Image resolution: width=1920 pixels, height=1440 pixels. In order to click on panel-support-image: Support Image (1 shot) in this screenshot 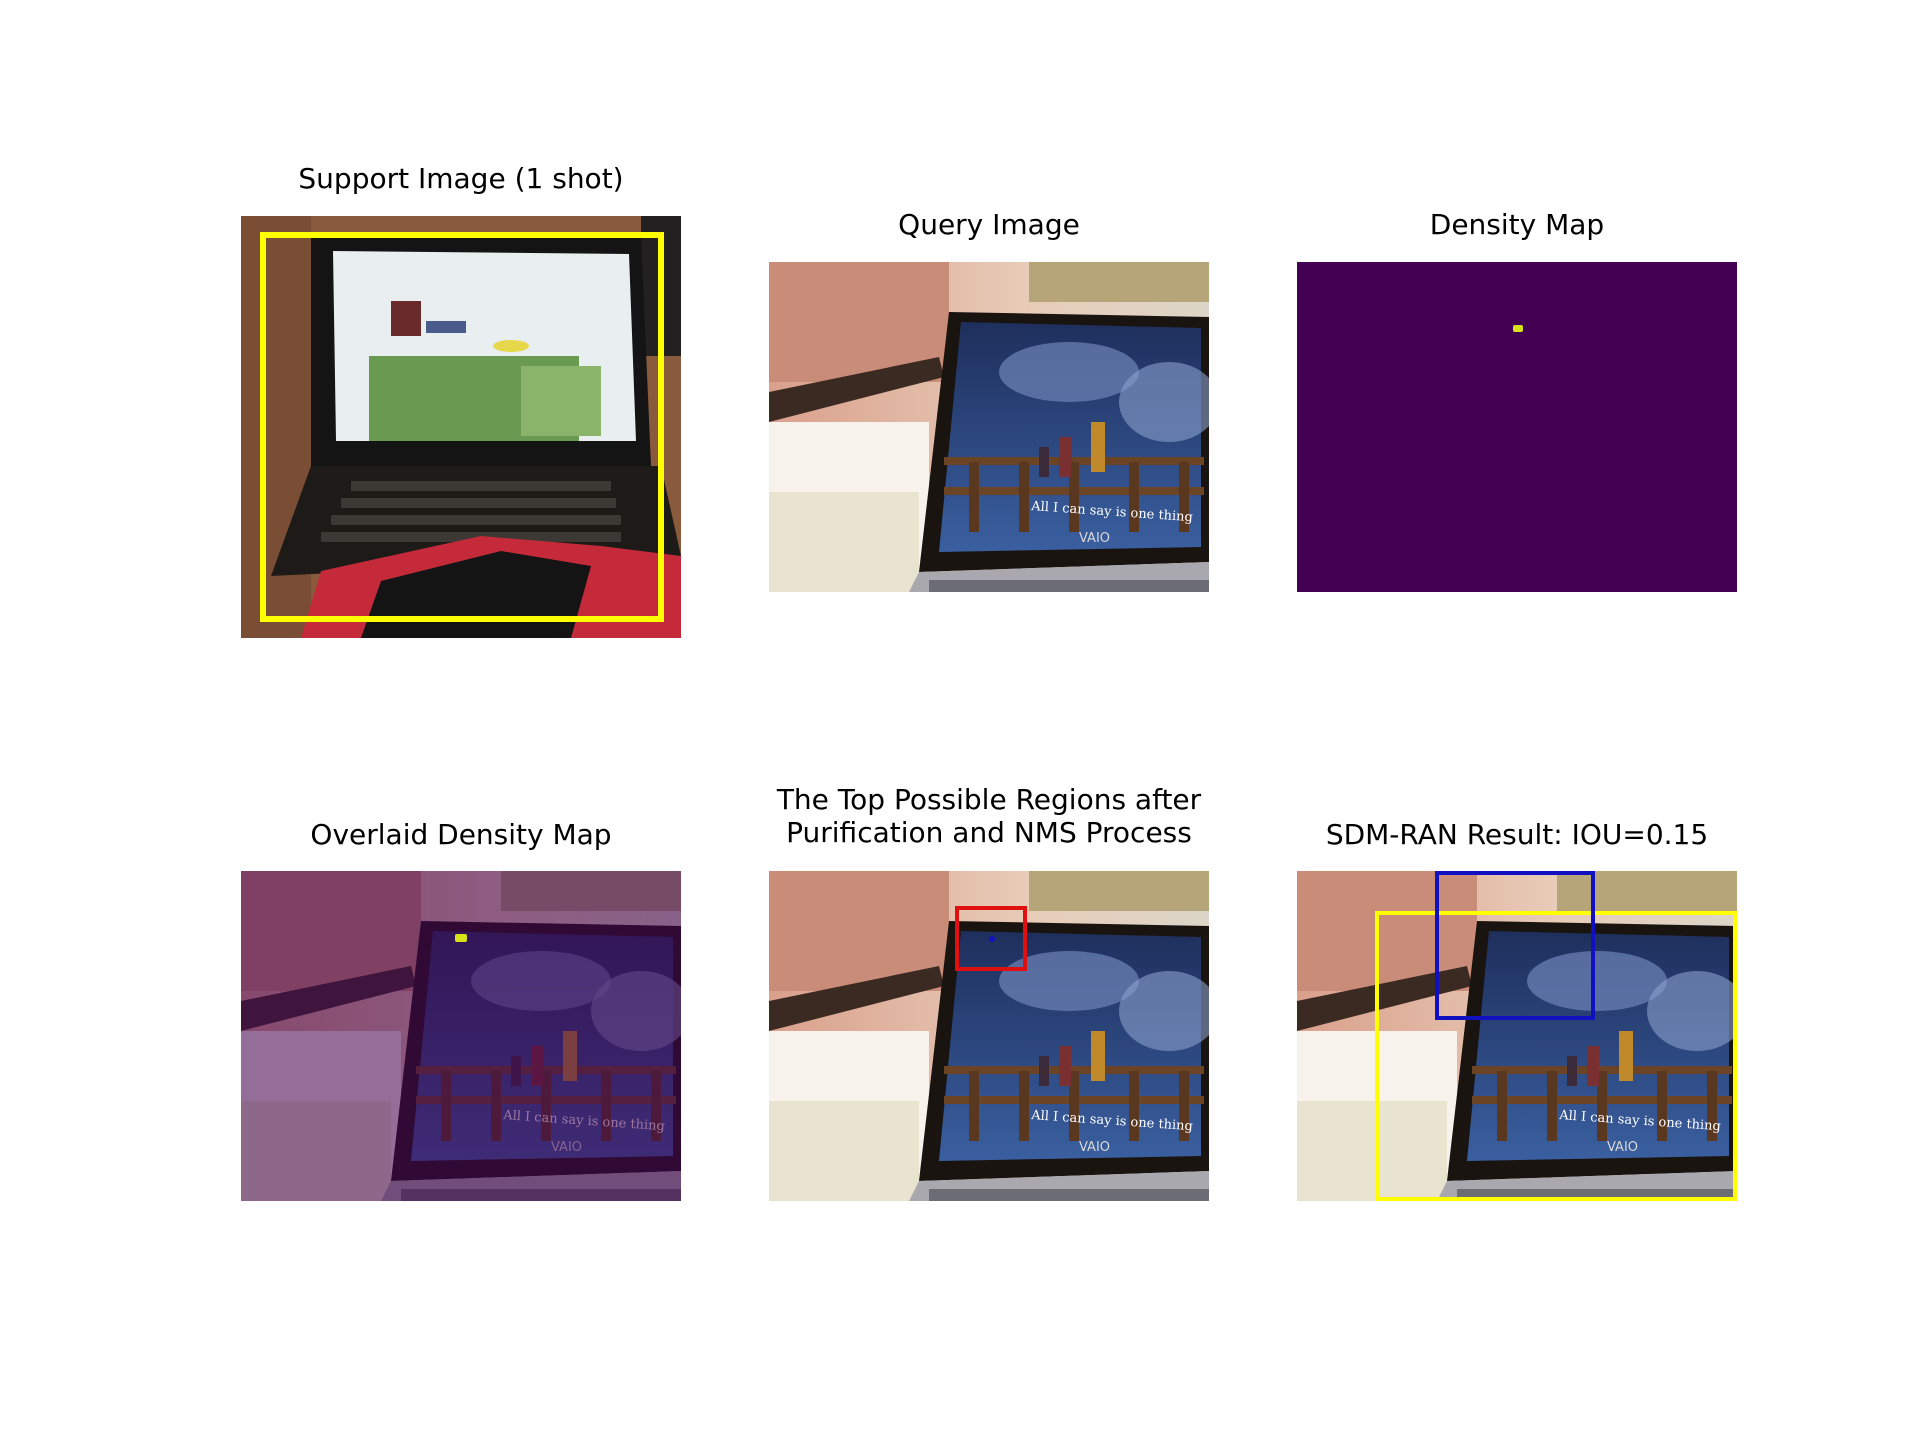, I will do `click(461, 400)`.